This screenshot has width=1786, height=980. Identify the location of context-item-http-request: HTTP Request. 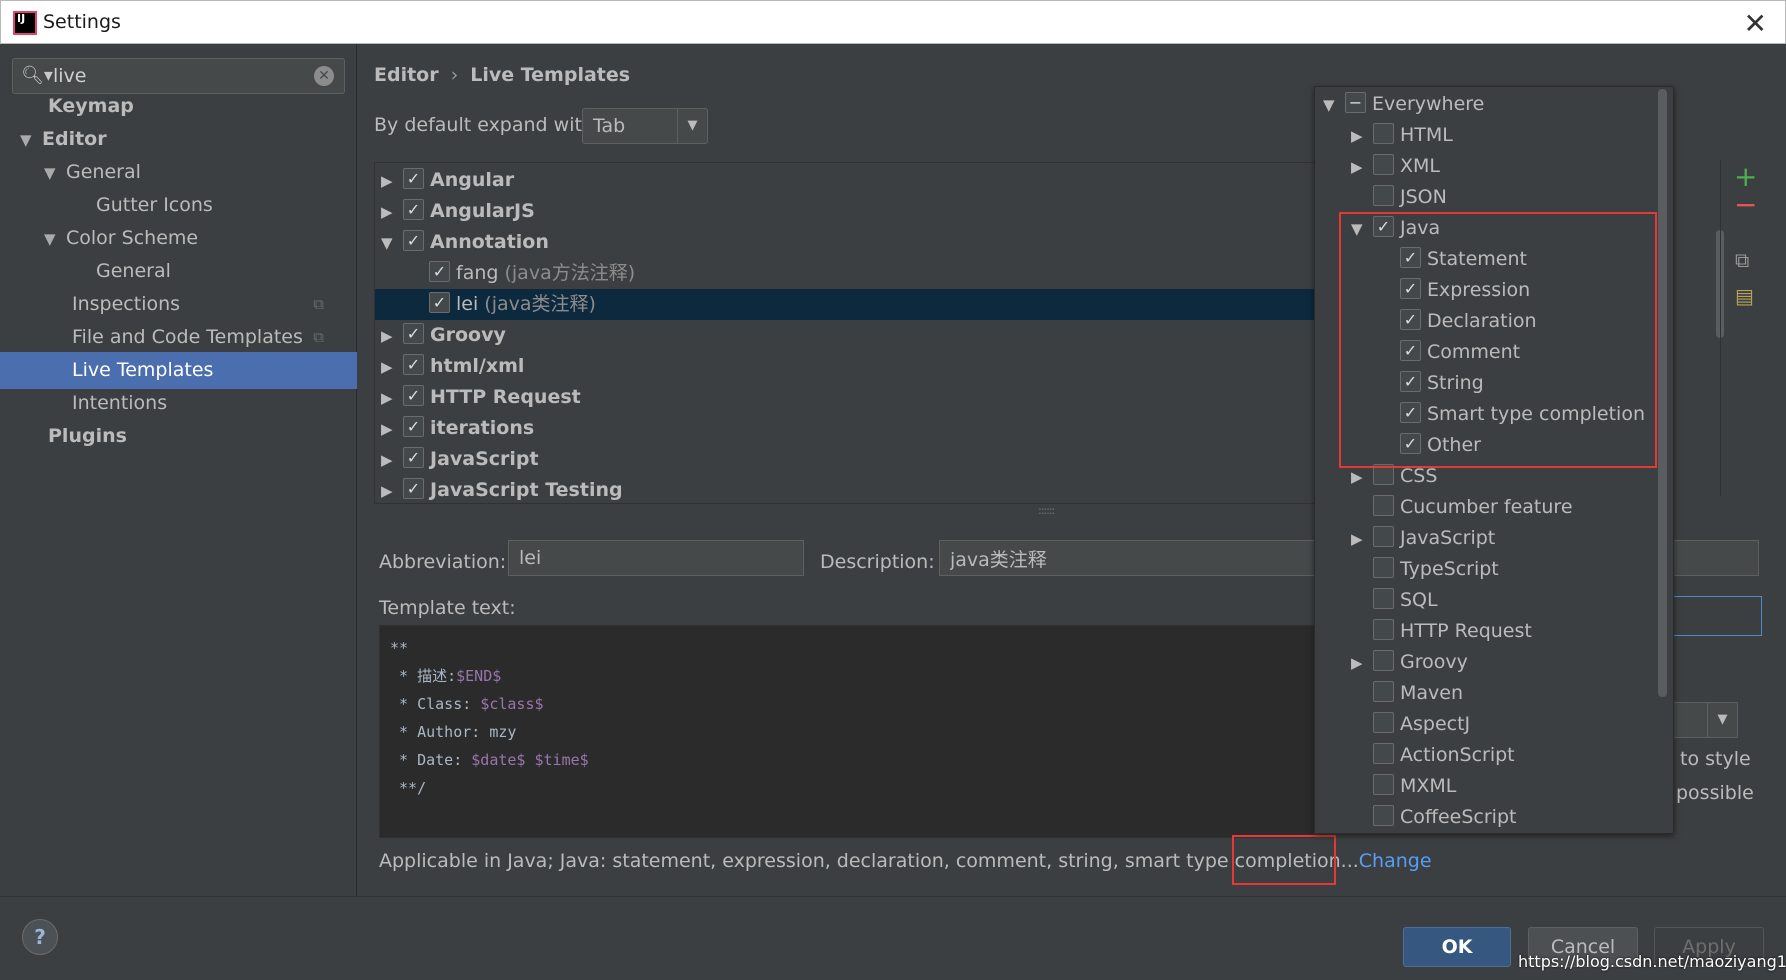
(1488, 631).